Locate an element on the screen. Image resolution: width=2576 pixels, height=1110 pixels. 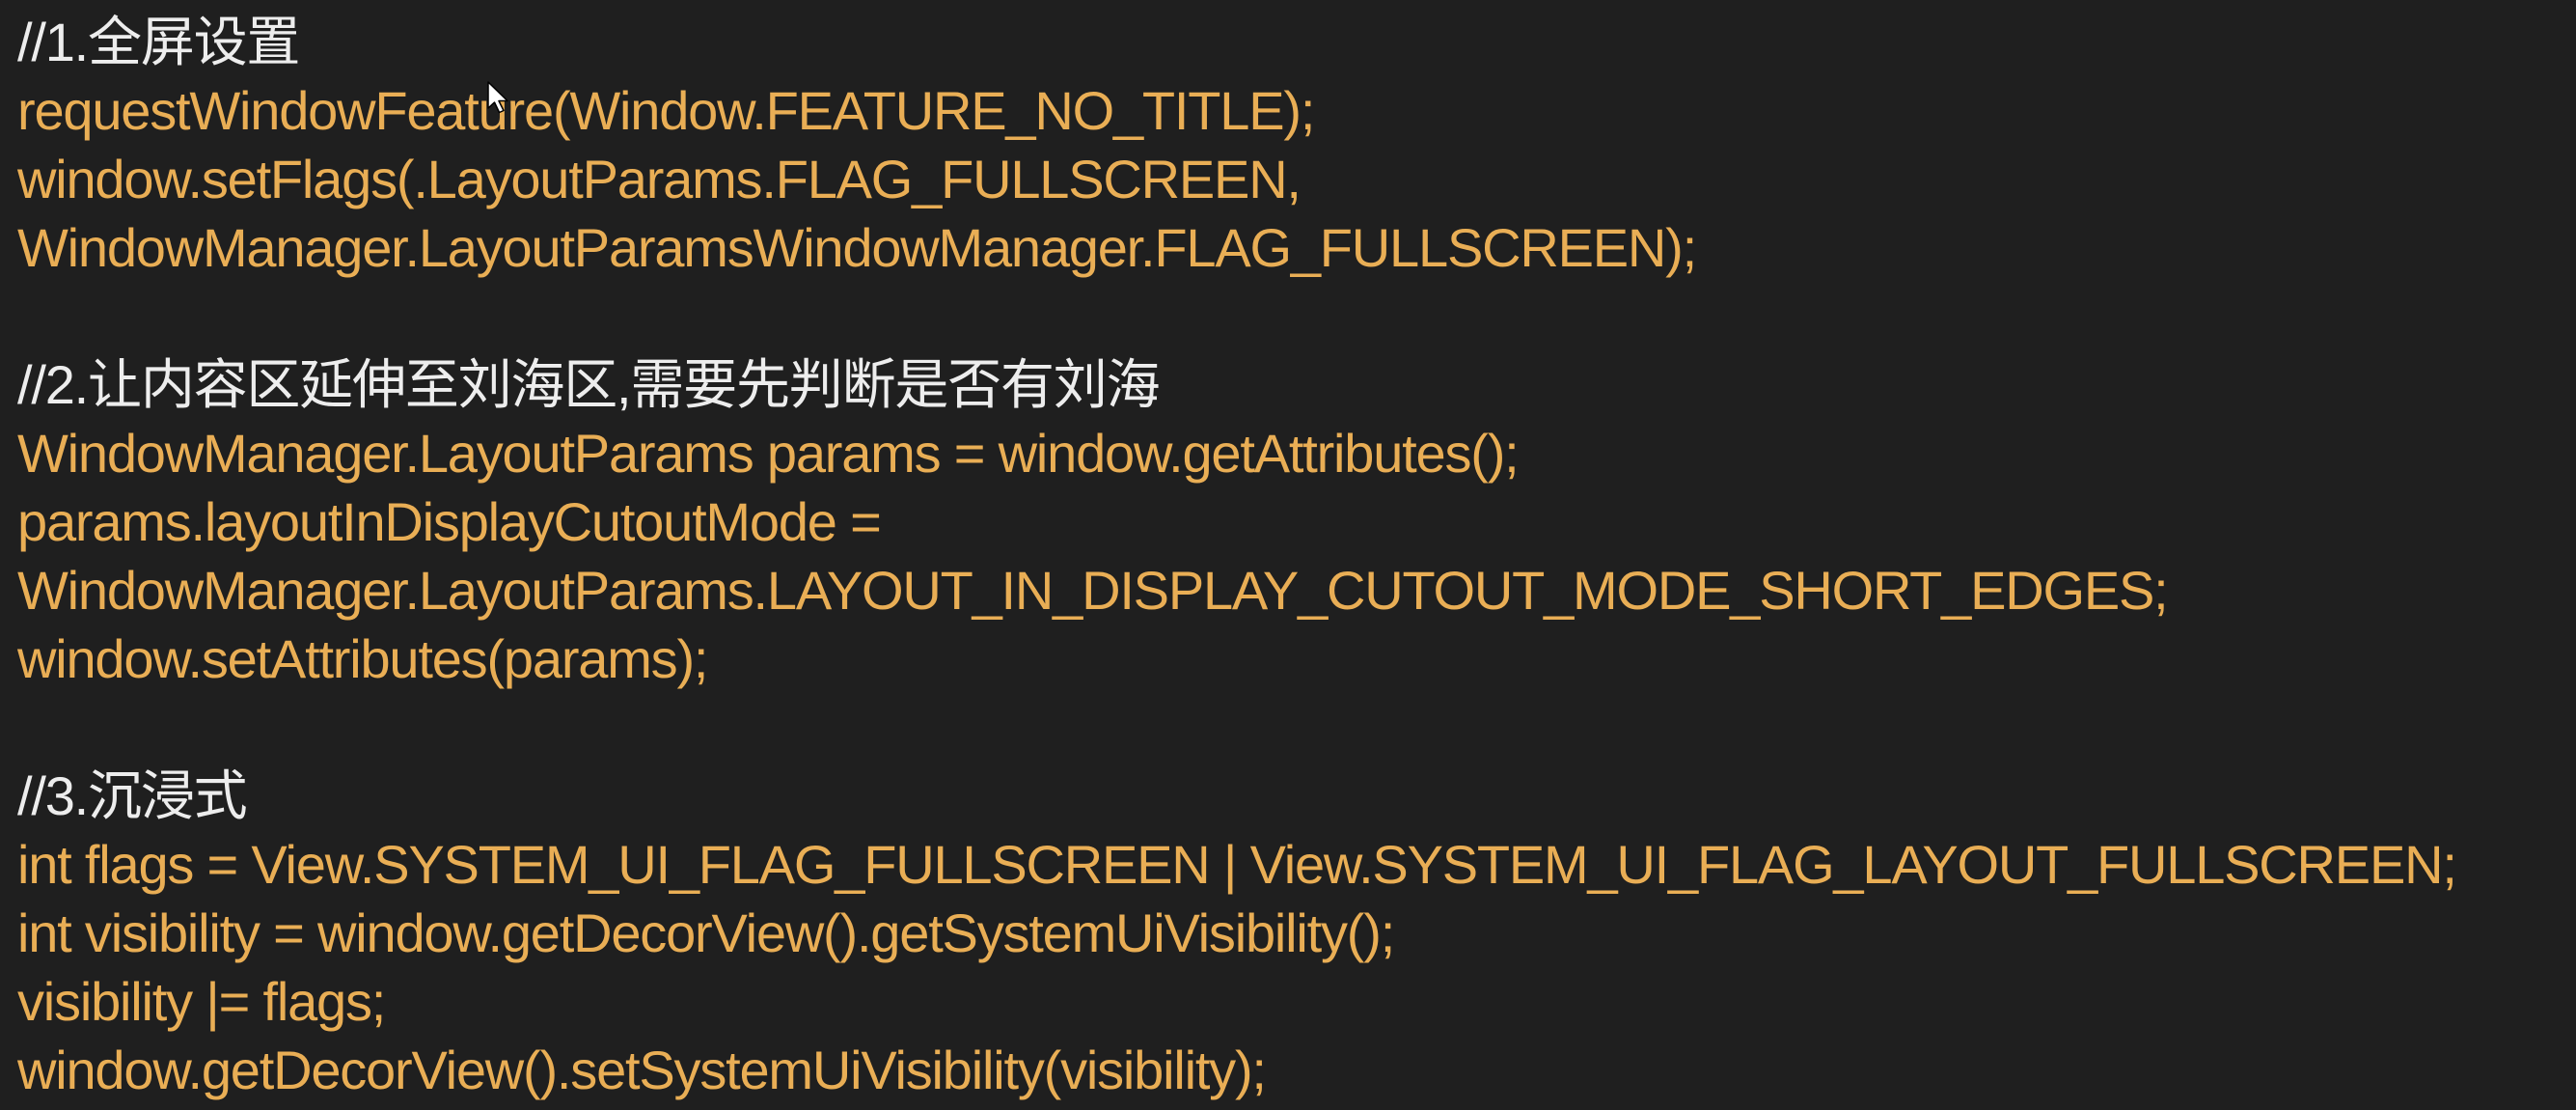
code-line-10: window.setAttributes(params); is located at coordinates (362, 658).